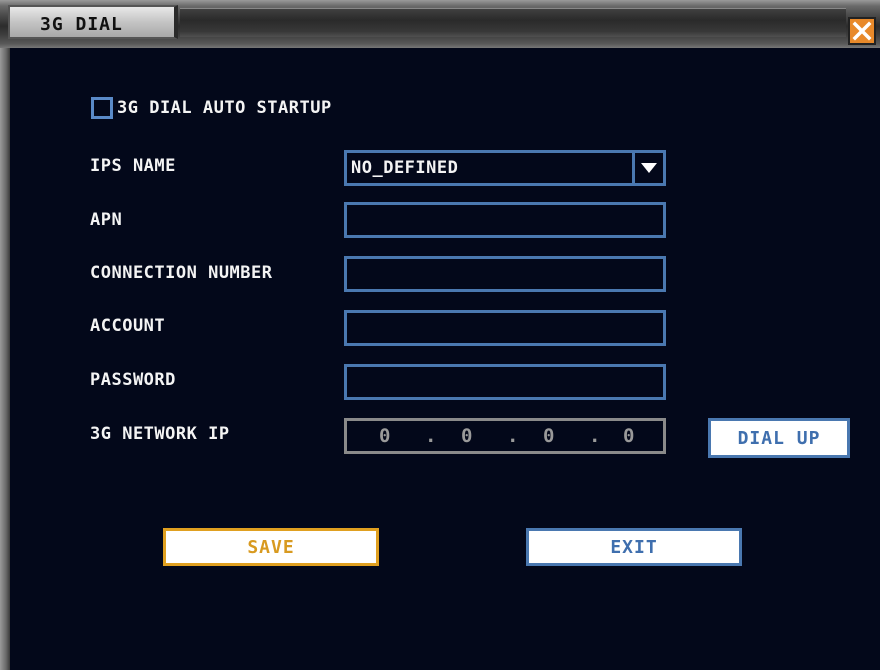 The image size is (880, 670). What do you see at coordinates (224, 108) in the screenshot?
I see `auto-startup-label: 3G DIAL AUTO STARTUP` at bounding box center [224, 108].